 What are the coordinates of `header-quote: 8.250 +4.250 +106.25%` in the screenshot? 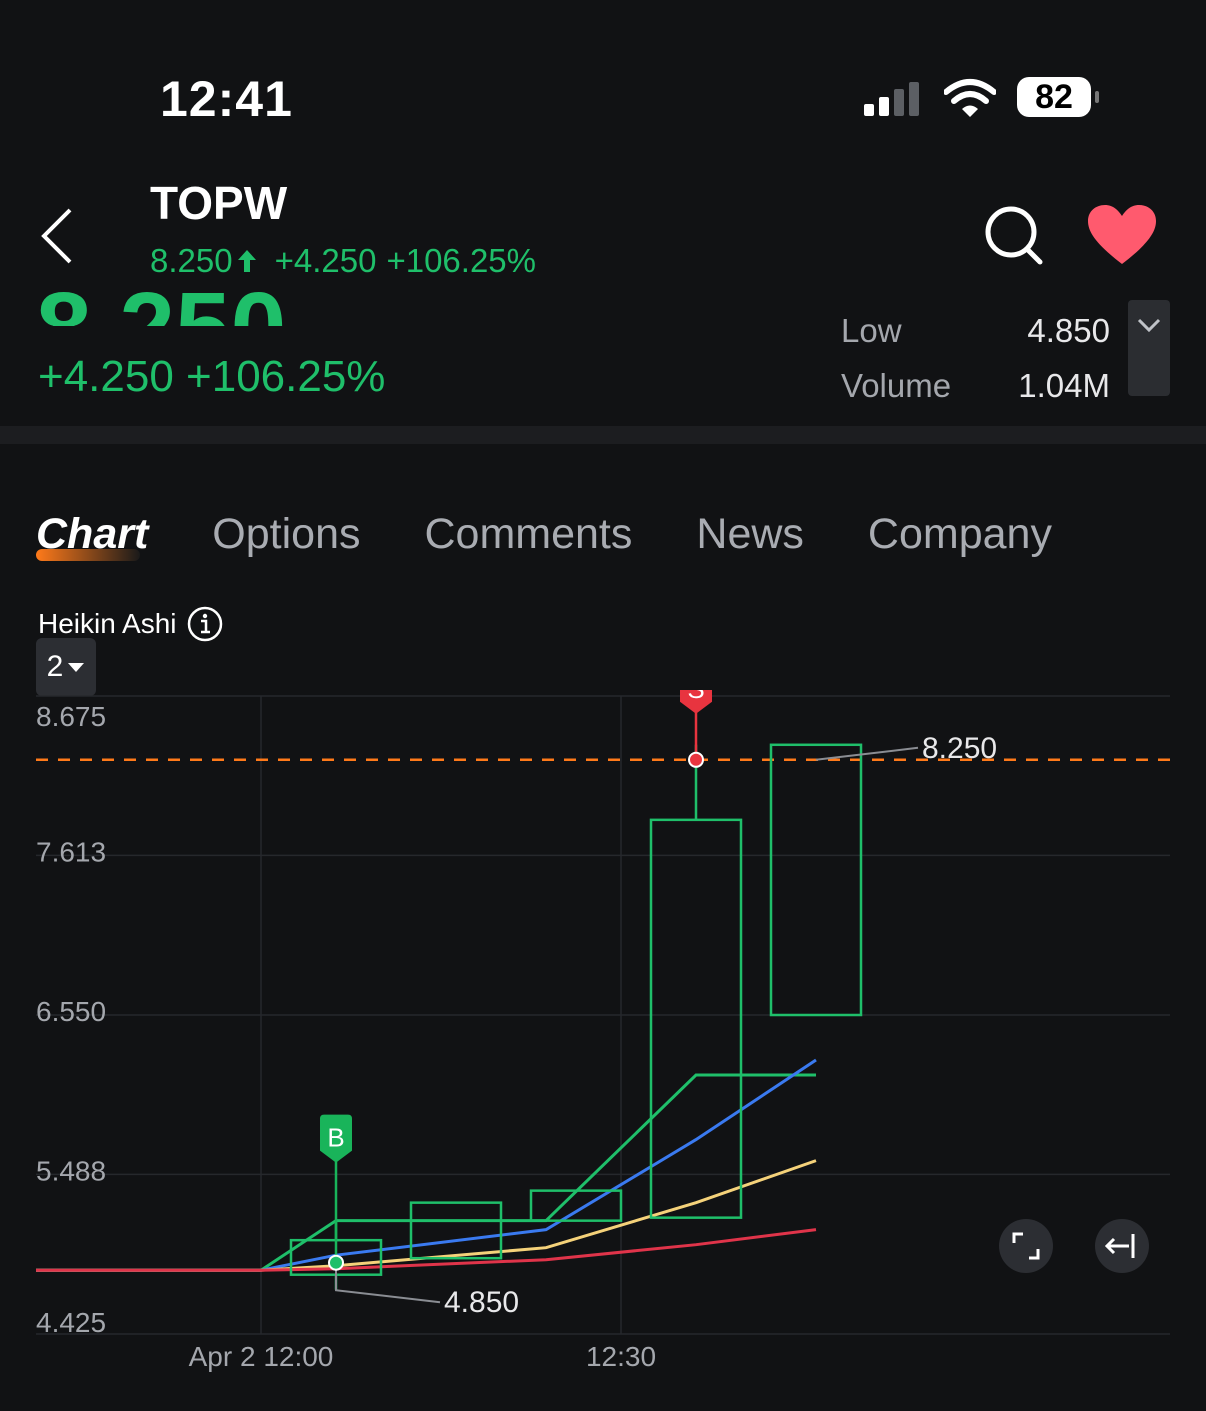 It's located at (343, 261).